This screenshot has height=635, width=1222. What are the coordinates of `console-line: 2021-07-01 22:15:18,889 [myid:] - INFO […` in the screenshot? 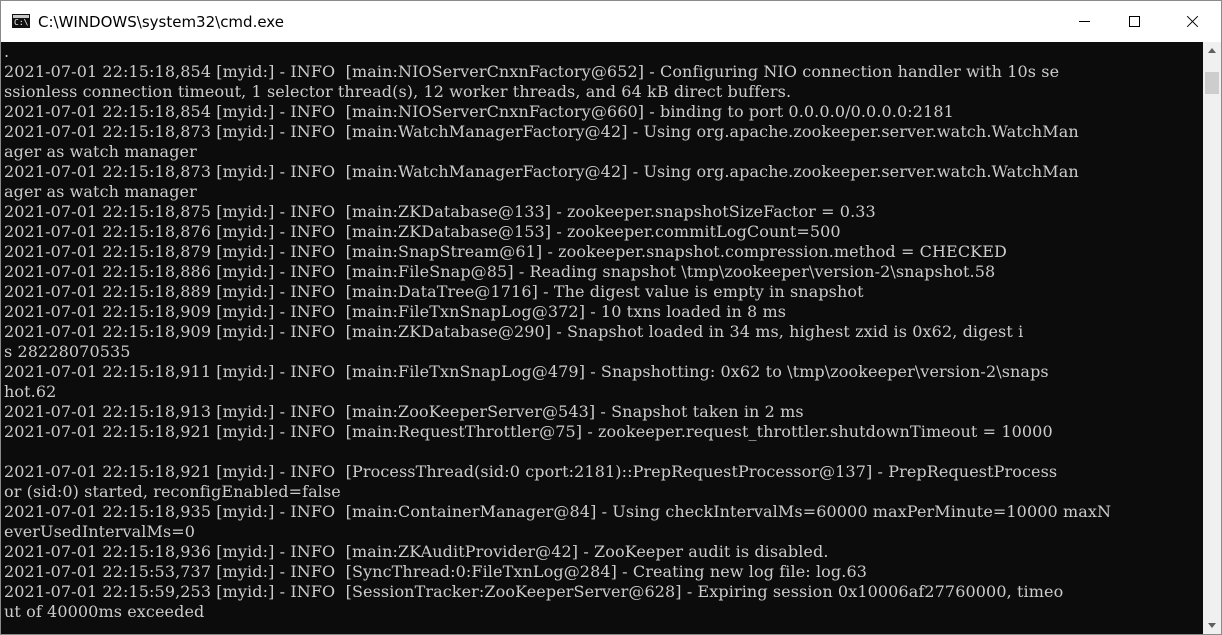 It's located at (434, 291).